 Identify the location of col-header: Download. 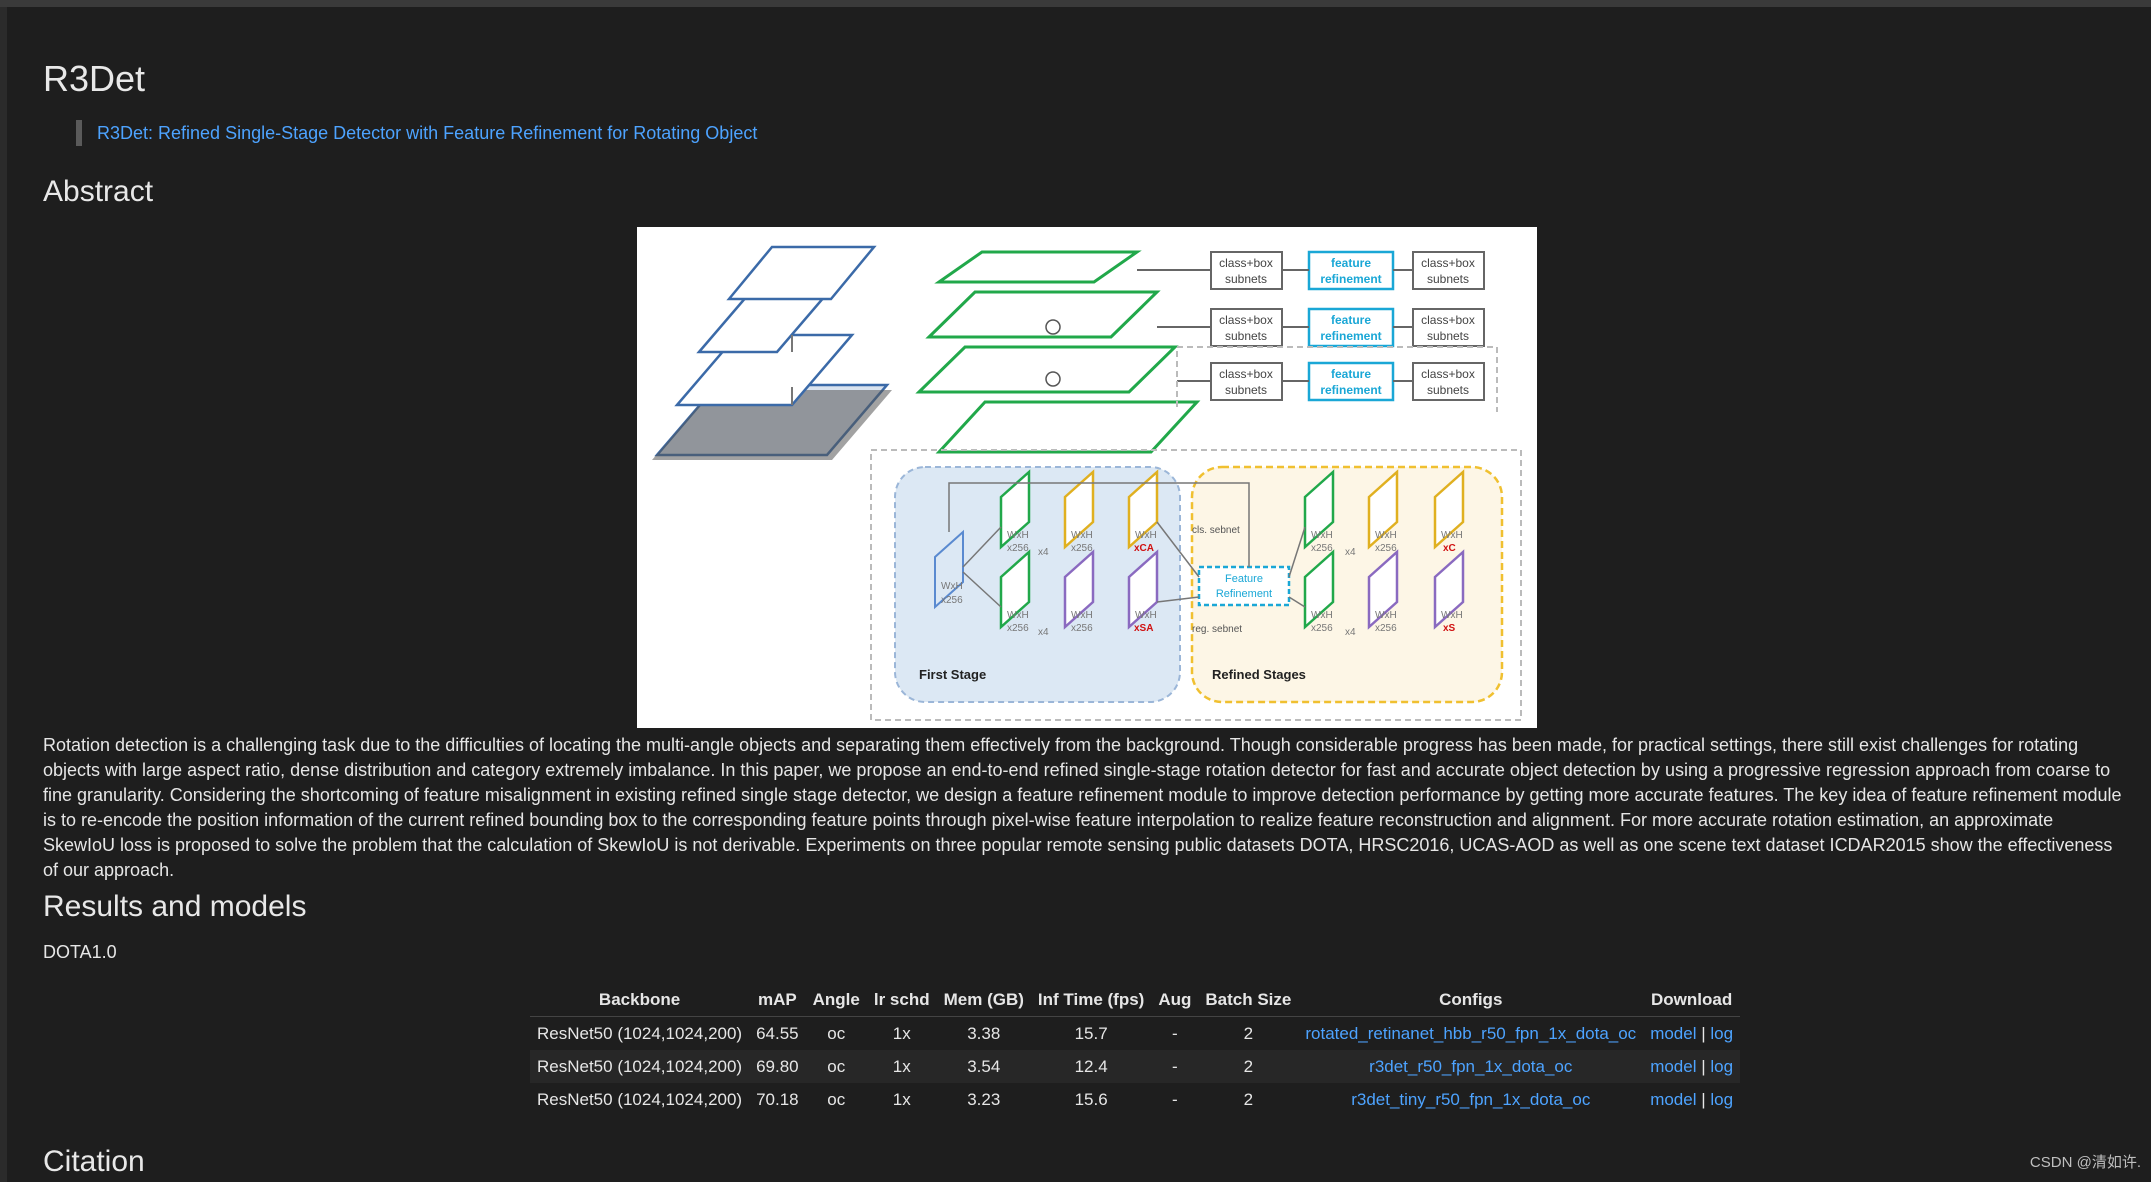
(1692, 1000).